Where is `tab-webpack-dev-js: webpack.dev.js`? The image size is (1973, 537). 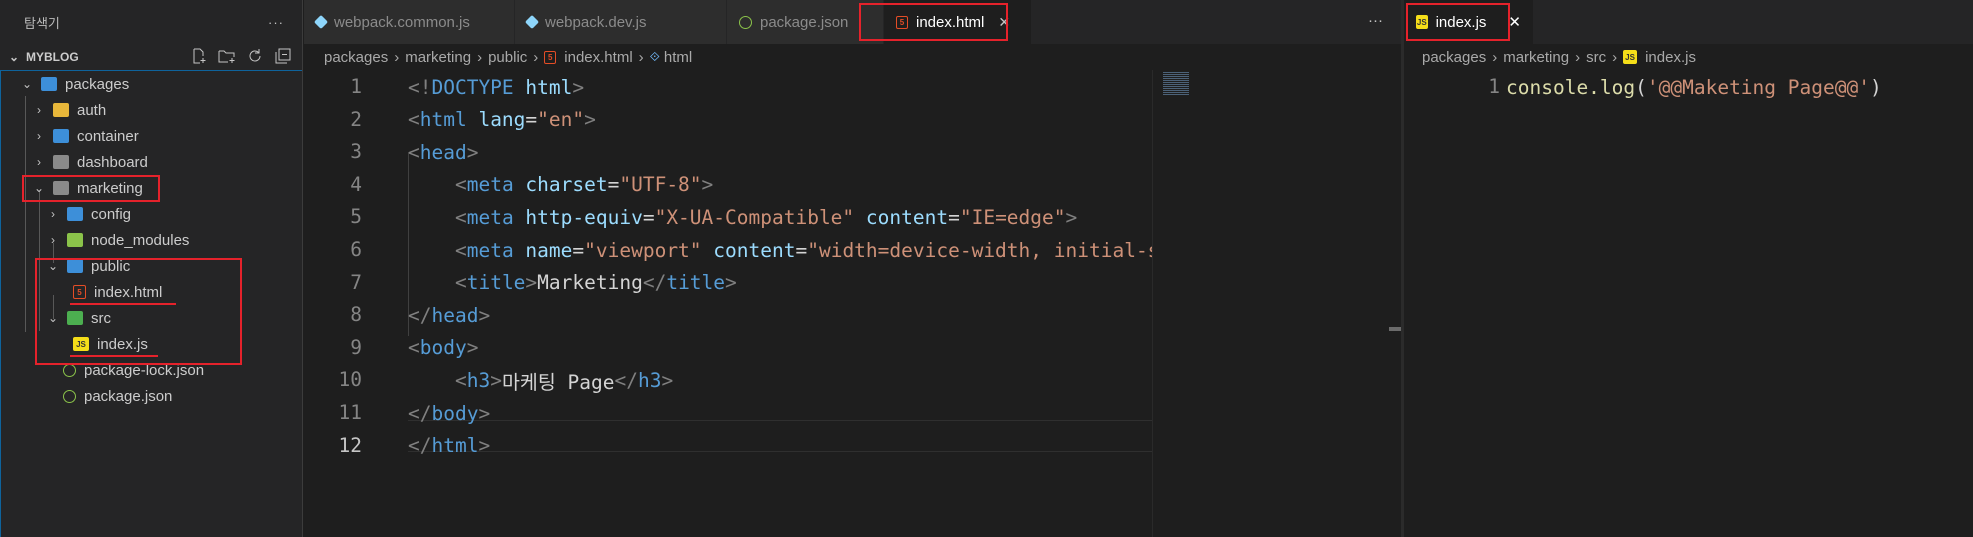
tab-webpack-dev-js: webpack.dev.js is located at coordinates (621, 22).